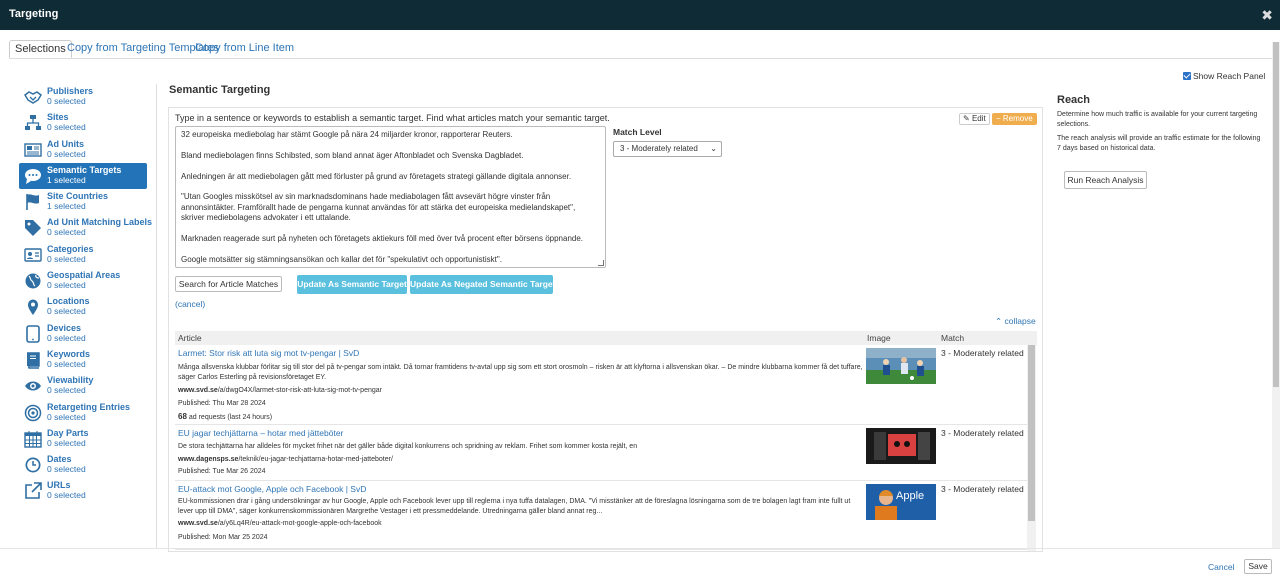  What do you see at coordinates (70, 380) in the screenshot?
I see `sidebar-item-label: Viewability` at bounding box center [70, 380].